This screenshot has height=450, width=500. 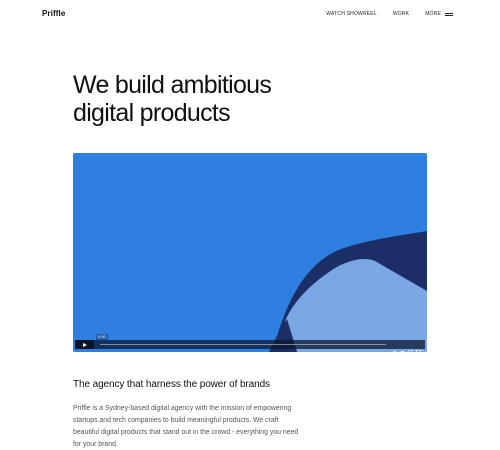 I want to click on site-header: Priffle WATCH SHOWREEL WORK MORE, so click(x=250, y=15).